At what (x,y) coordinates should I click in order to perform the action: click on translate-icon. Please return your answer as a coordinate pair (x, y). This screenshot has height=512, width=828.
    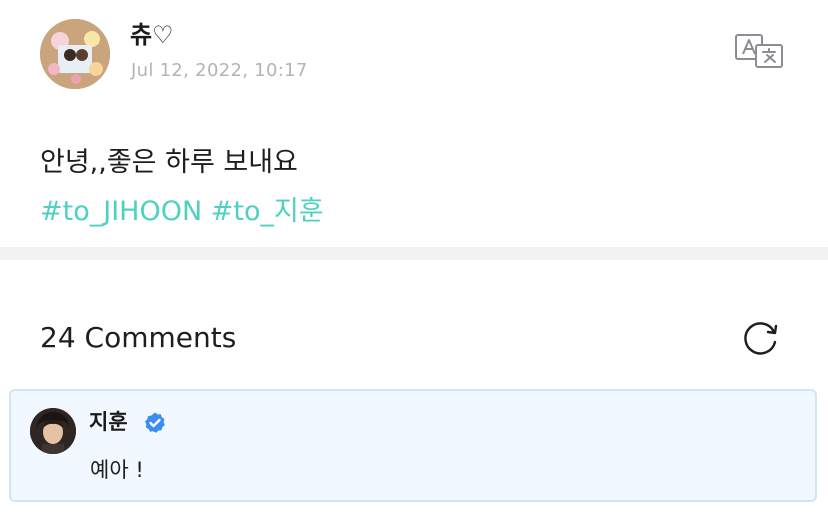
    Looking at the image, I should click on (759, 51).